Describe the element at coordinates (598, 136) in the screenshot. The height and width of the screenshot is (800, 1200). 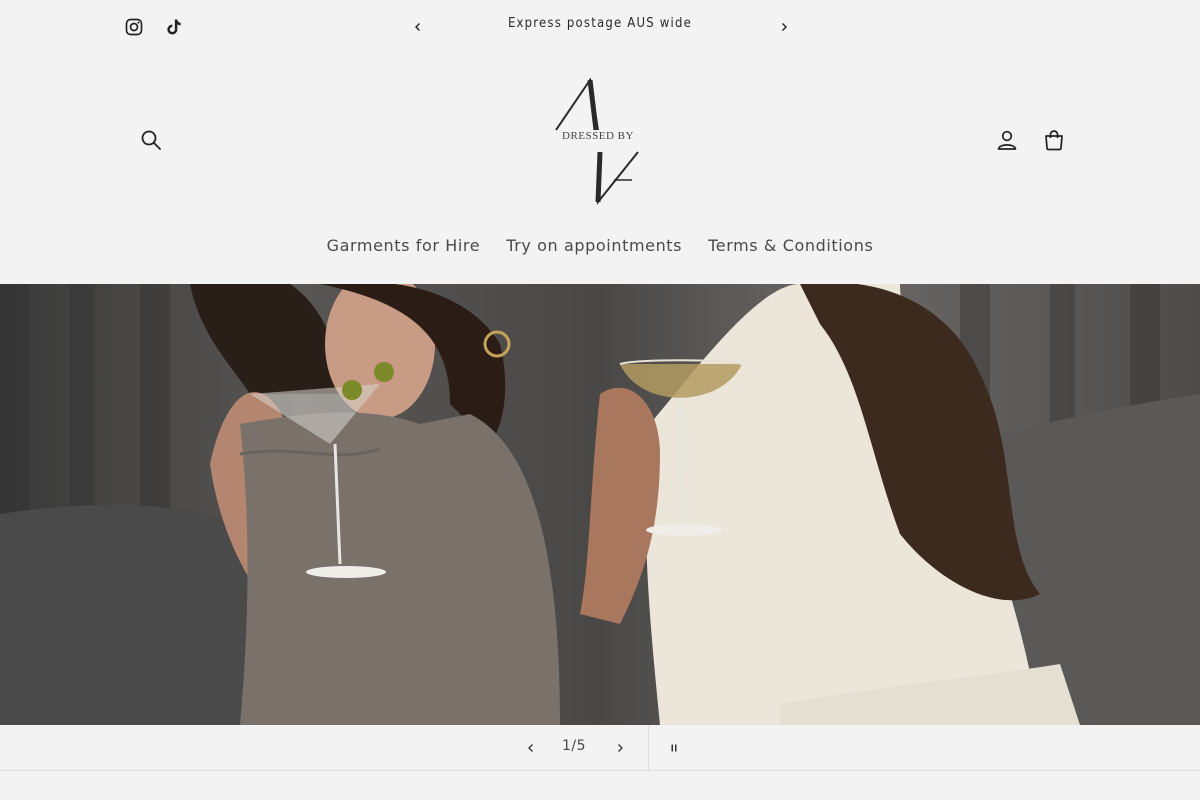
I see `logo-text: DRESSED BY` at that location.